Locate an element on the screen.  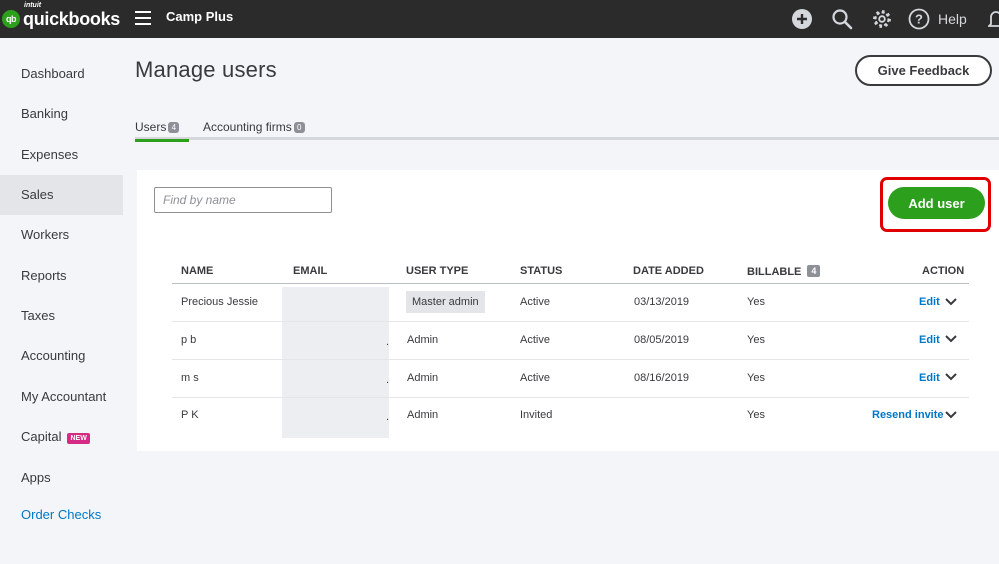
quickbooks-logo-text: intuit quickbooks is located at coordinates (72, 17).